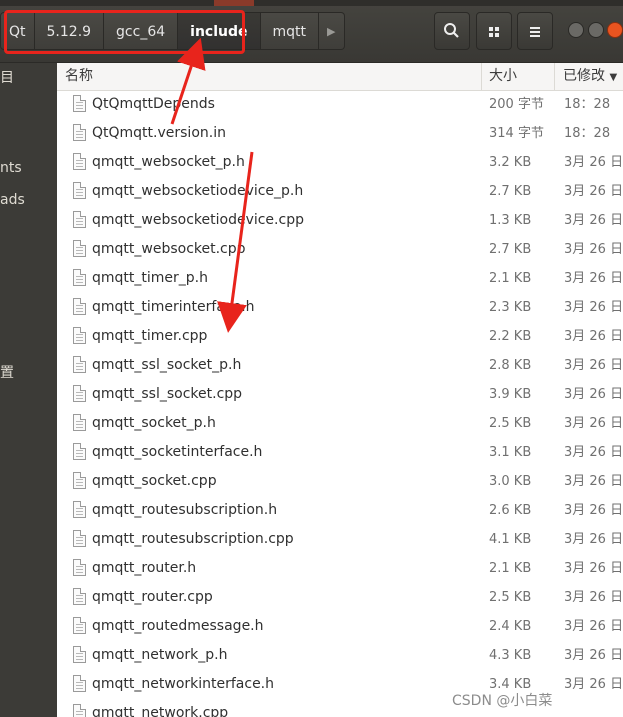  What do you see at coordinates (340, 278) in the screenshot?
I see `file-row: qmqtt_timer_p.h 2.1 KB 3月 26 日` at bounding box center [340, 278].